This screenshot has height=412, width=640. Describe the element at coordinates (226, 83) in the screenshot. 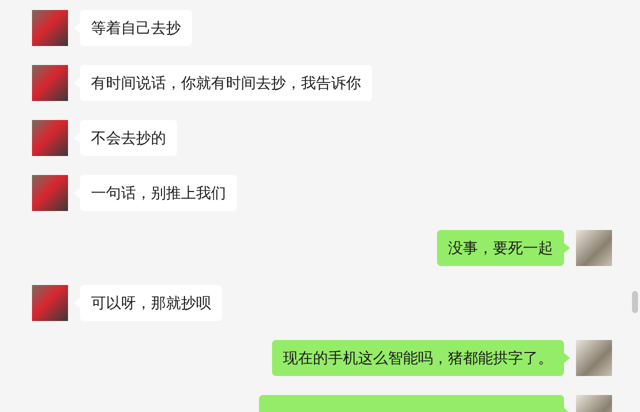

I see `message-bubble: 有时间说话，你就有时间去抄，我告诉你` at that location.